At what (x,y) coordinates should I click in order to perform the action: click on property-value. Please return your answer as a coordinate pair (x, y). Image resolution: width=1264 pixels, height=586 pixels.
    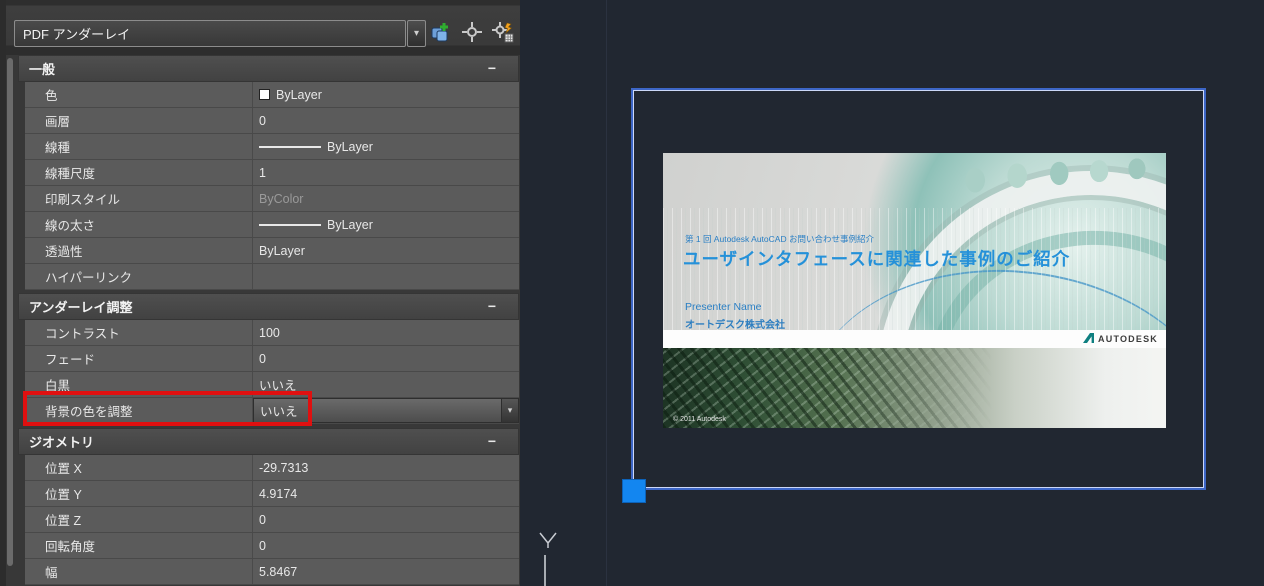
    Looking at the image, I should click on (386, 276).